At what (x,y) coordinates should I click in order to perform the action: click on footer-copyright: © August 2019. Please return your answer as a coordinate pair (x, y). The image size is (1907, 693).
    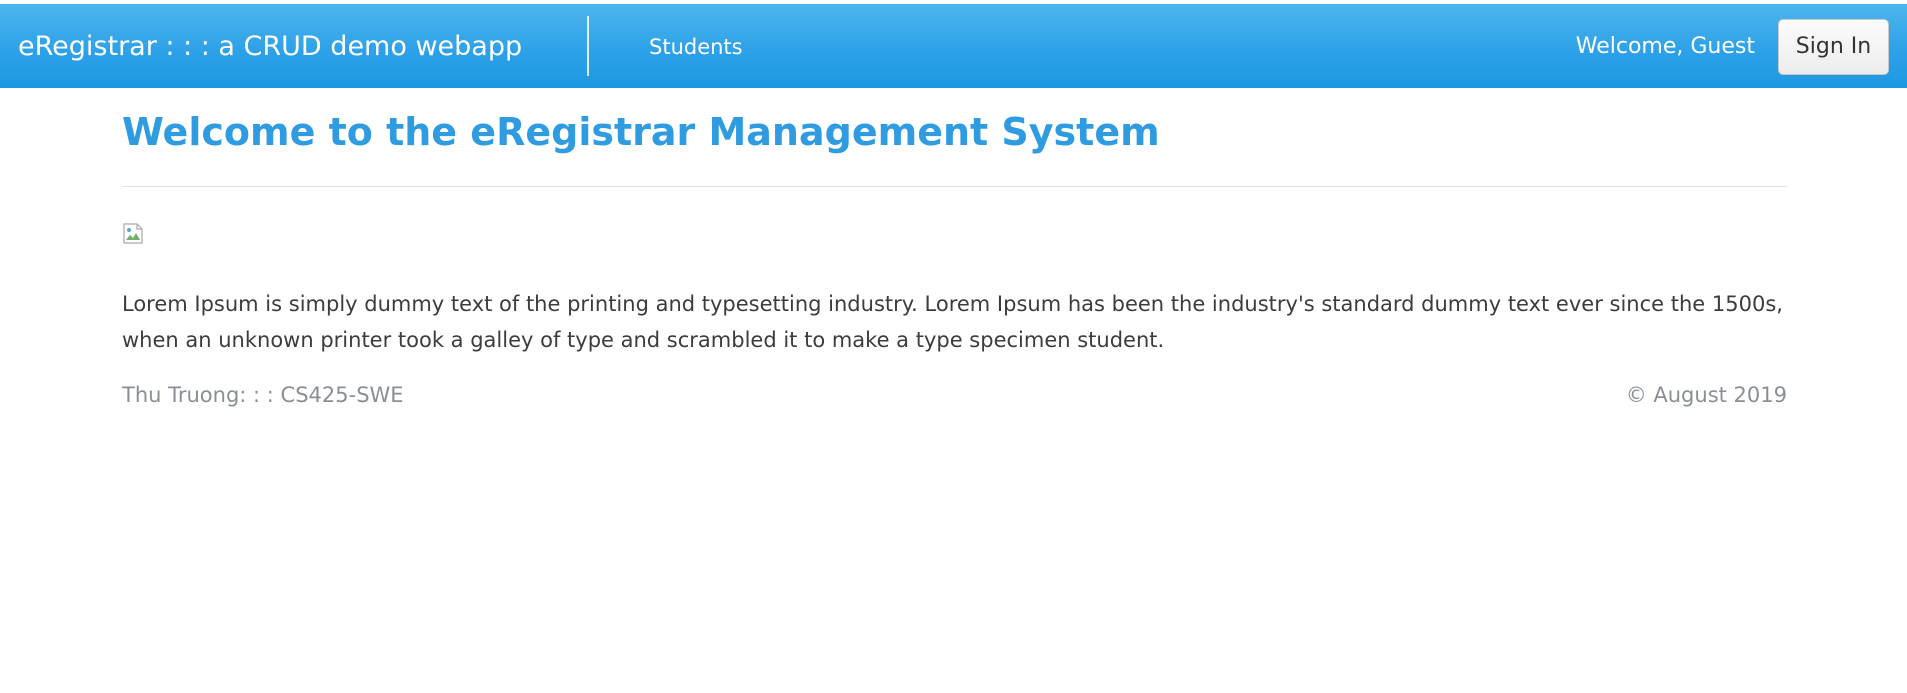
    Looking at the image, I should click on (1706, 395).